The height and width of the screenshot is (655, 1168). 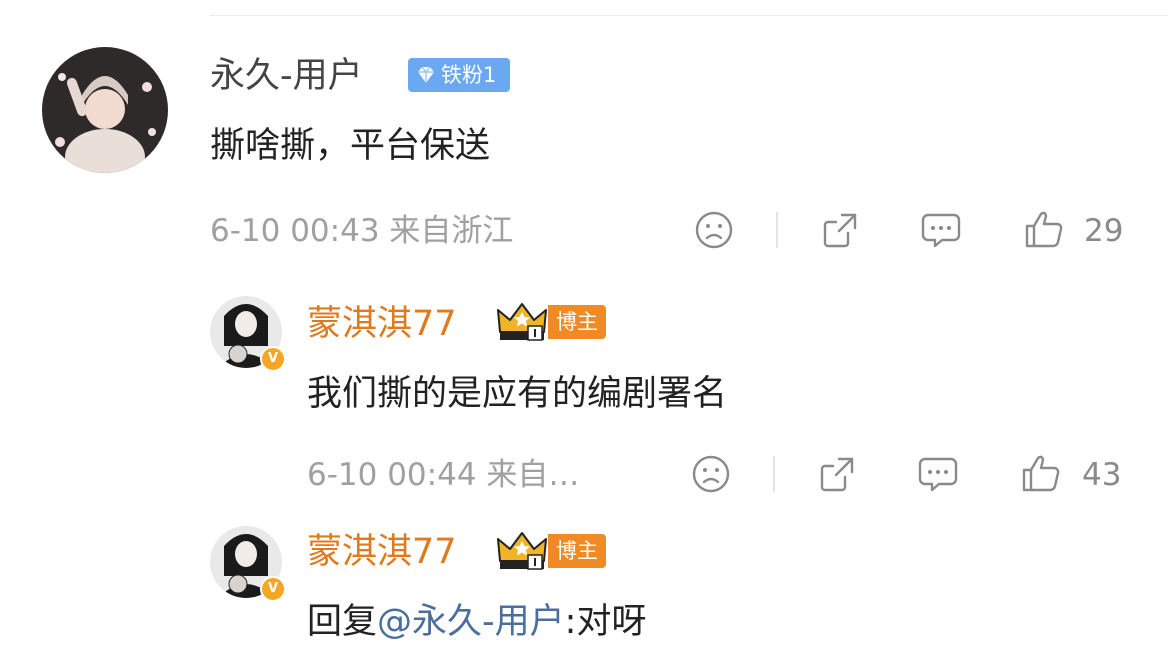 What do you see at coordinates (1104, 231) in the screenshot?
I see `like-count: 29` at bounding box center [1104, 231].